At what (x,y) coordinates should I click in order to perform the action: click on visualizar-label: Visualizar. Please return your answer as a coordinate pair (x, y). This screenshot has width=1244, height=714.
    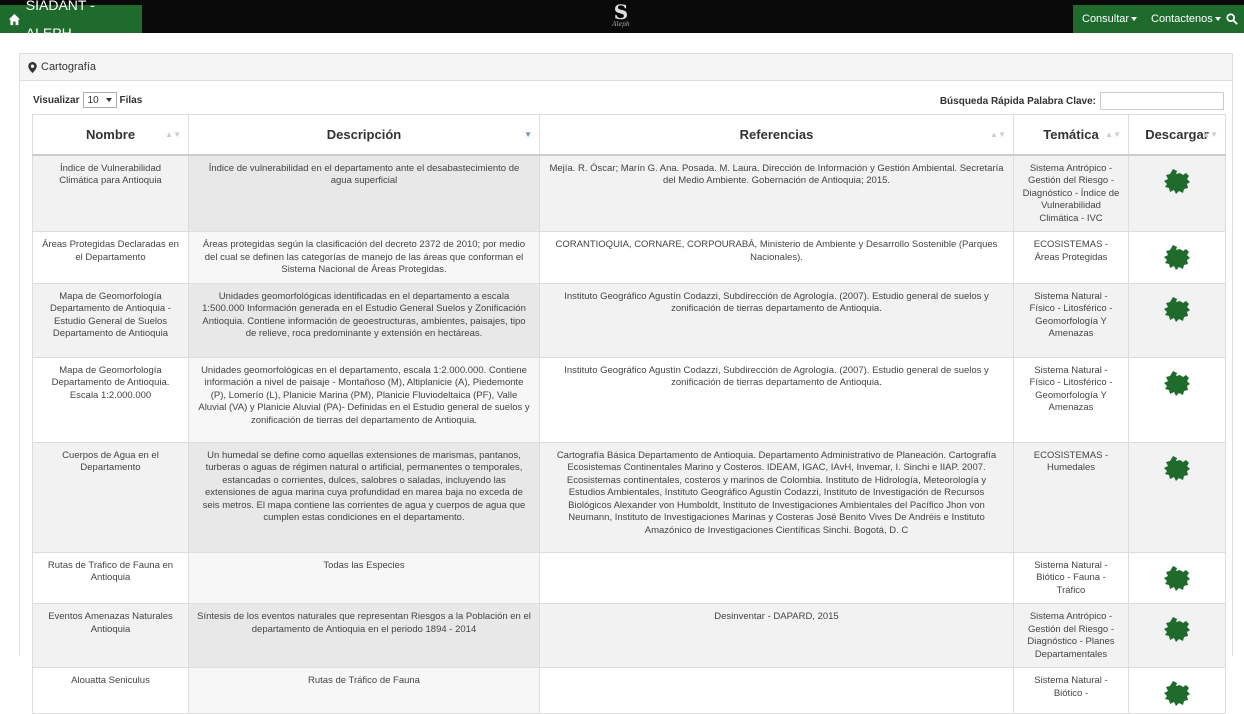
    Looking at the image, I should click on (56, 100).